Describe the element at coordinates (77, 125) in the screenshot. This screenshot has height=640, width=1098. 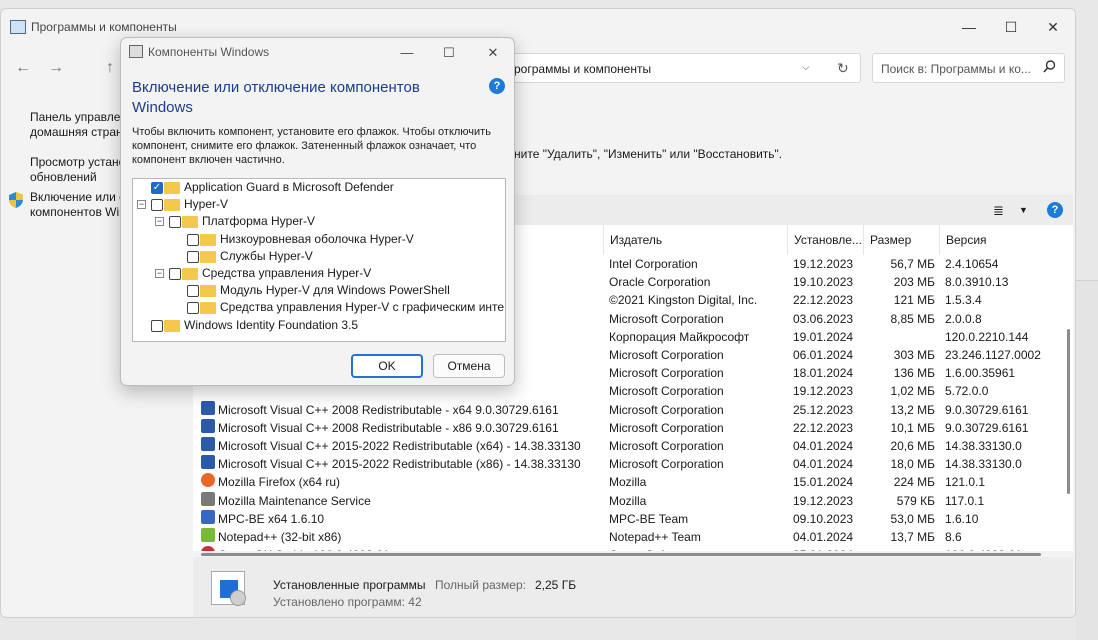
I see `sidebar-home-link: Панель управлен домашняя страни` at that location.